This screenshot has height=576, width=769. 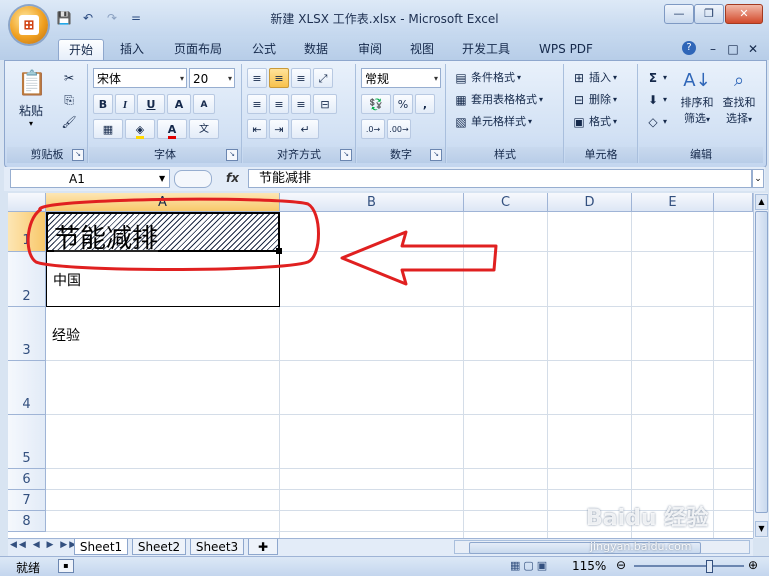 What do you see at coordinates (78, 155) in the screenshot?
I see `clipboard-launcher-icon: ↘` at bounding box center [78, 155].